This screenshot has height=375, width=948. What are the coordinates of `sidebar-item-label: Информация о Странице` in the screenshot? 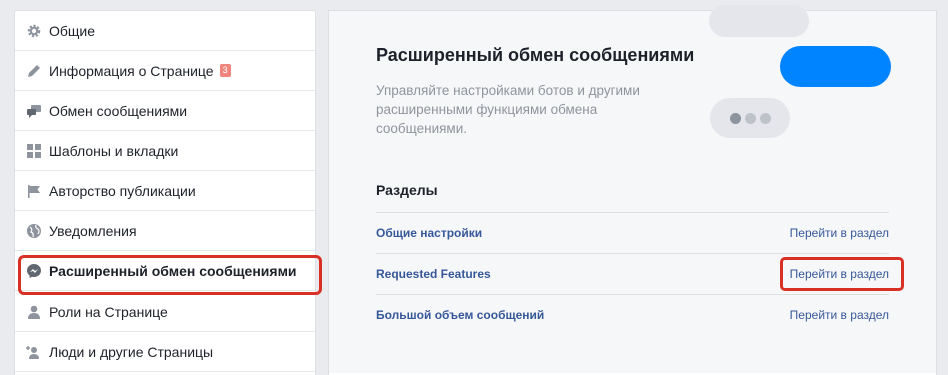 It's located at (131, 70).